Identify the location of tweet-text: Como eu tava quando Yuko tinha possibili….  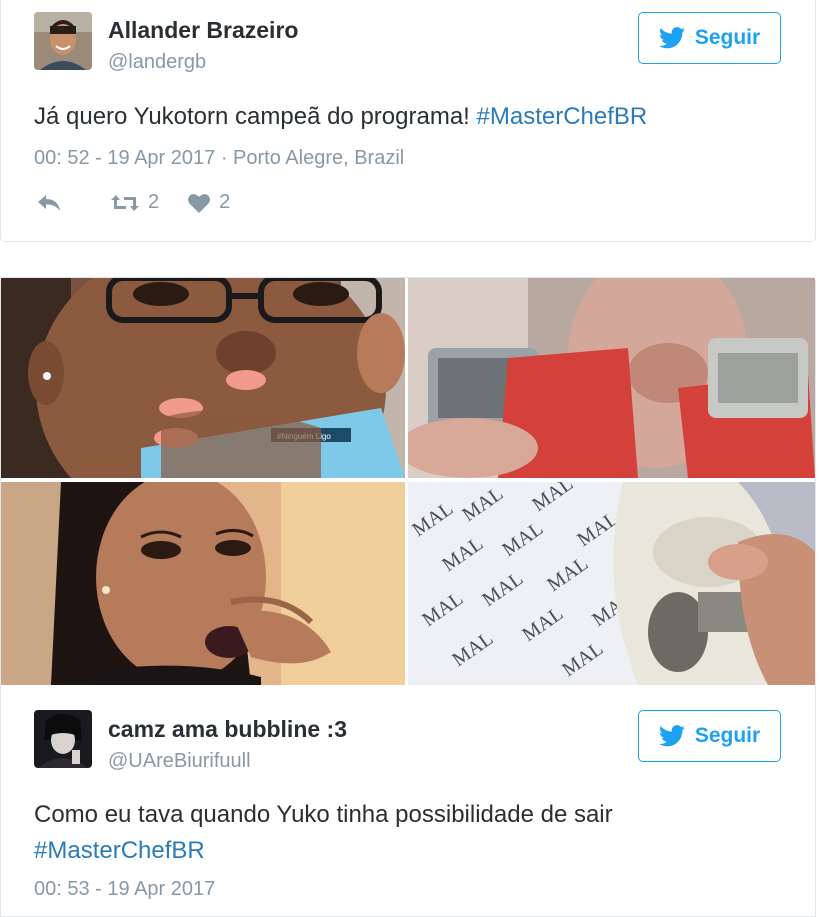
(344, 833).